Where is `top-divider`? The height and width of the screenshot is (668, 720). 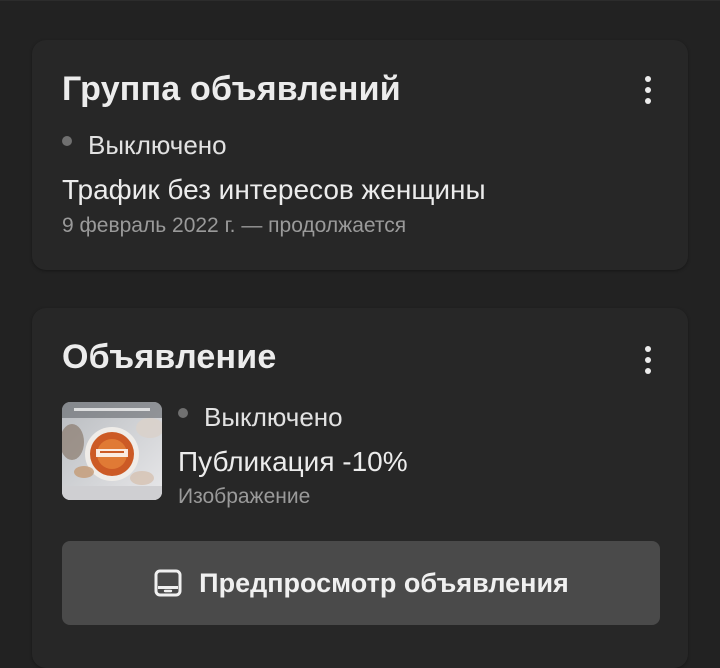 top-divider is located at coordinates (360, 0).